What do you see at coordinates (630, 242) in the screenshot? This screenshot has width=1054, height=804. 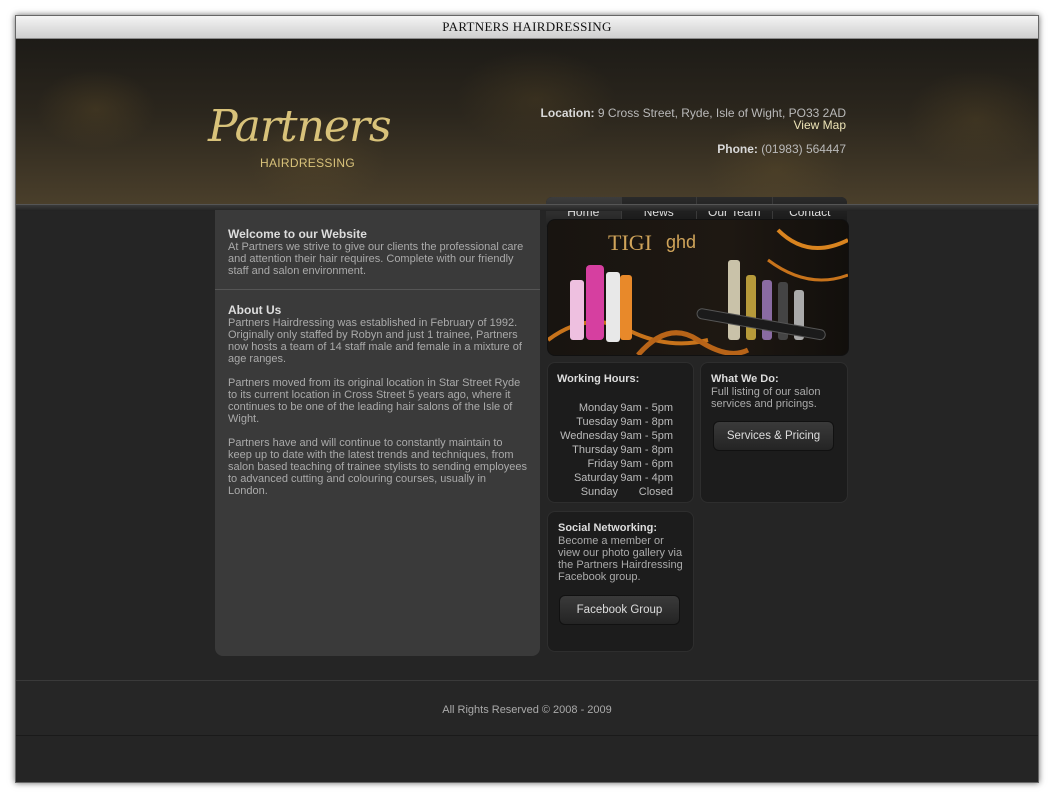 I see `banner-tigi: TIGI` at bounding box center [630, 242].